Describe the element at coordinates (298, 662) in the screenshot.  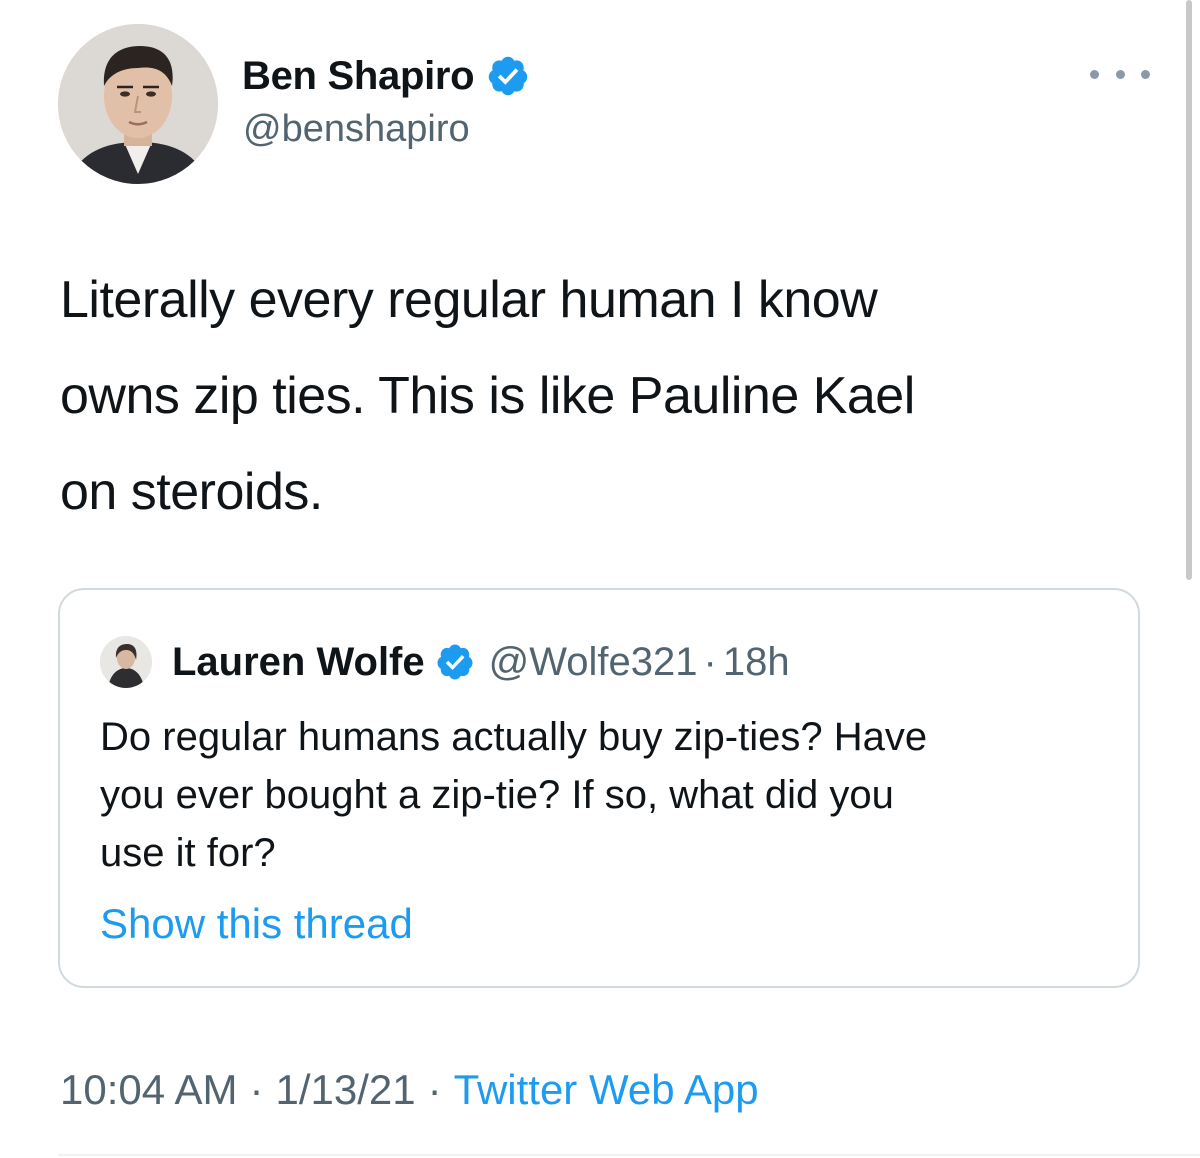
I see `quoted-author-display-name: Lauren Wolfe` at that location.